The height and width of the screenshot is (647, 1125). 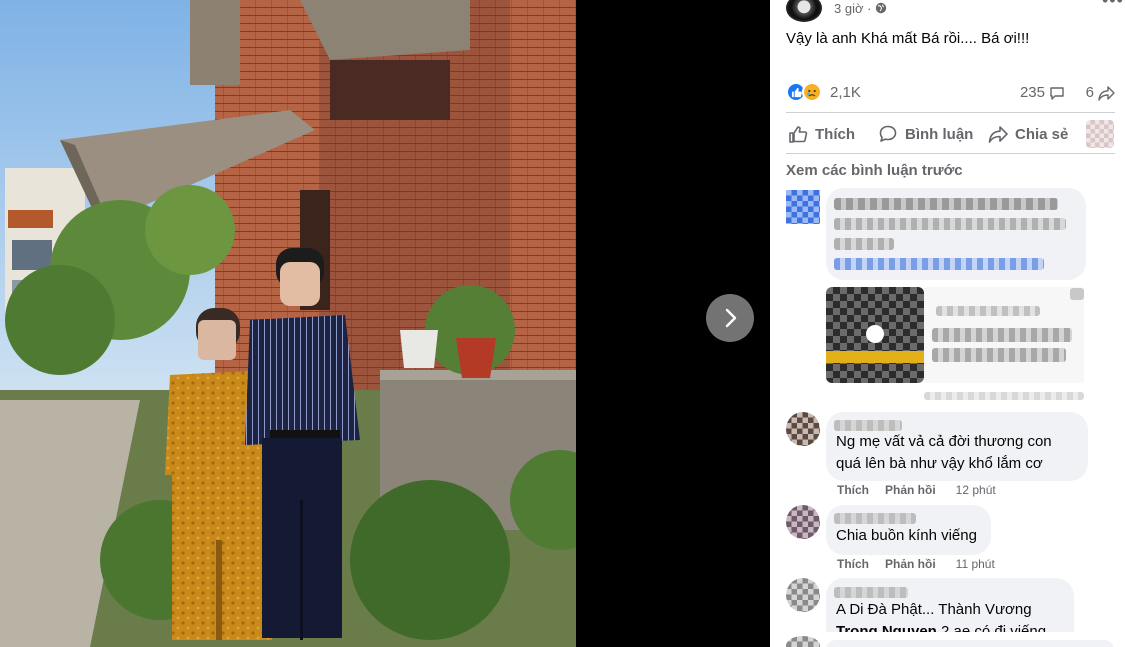 What do you see at coordinates (1089, 92) in the screenshot?
I see `share-count-value: 6` at bounding box center [1089, 92].